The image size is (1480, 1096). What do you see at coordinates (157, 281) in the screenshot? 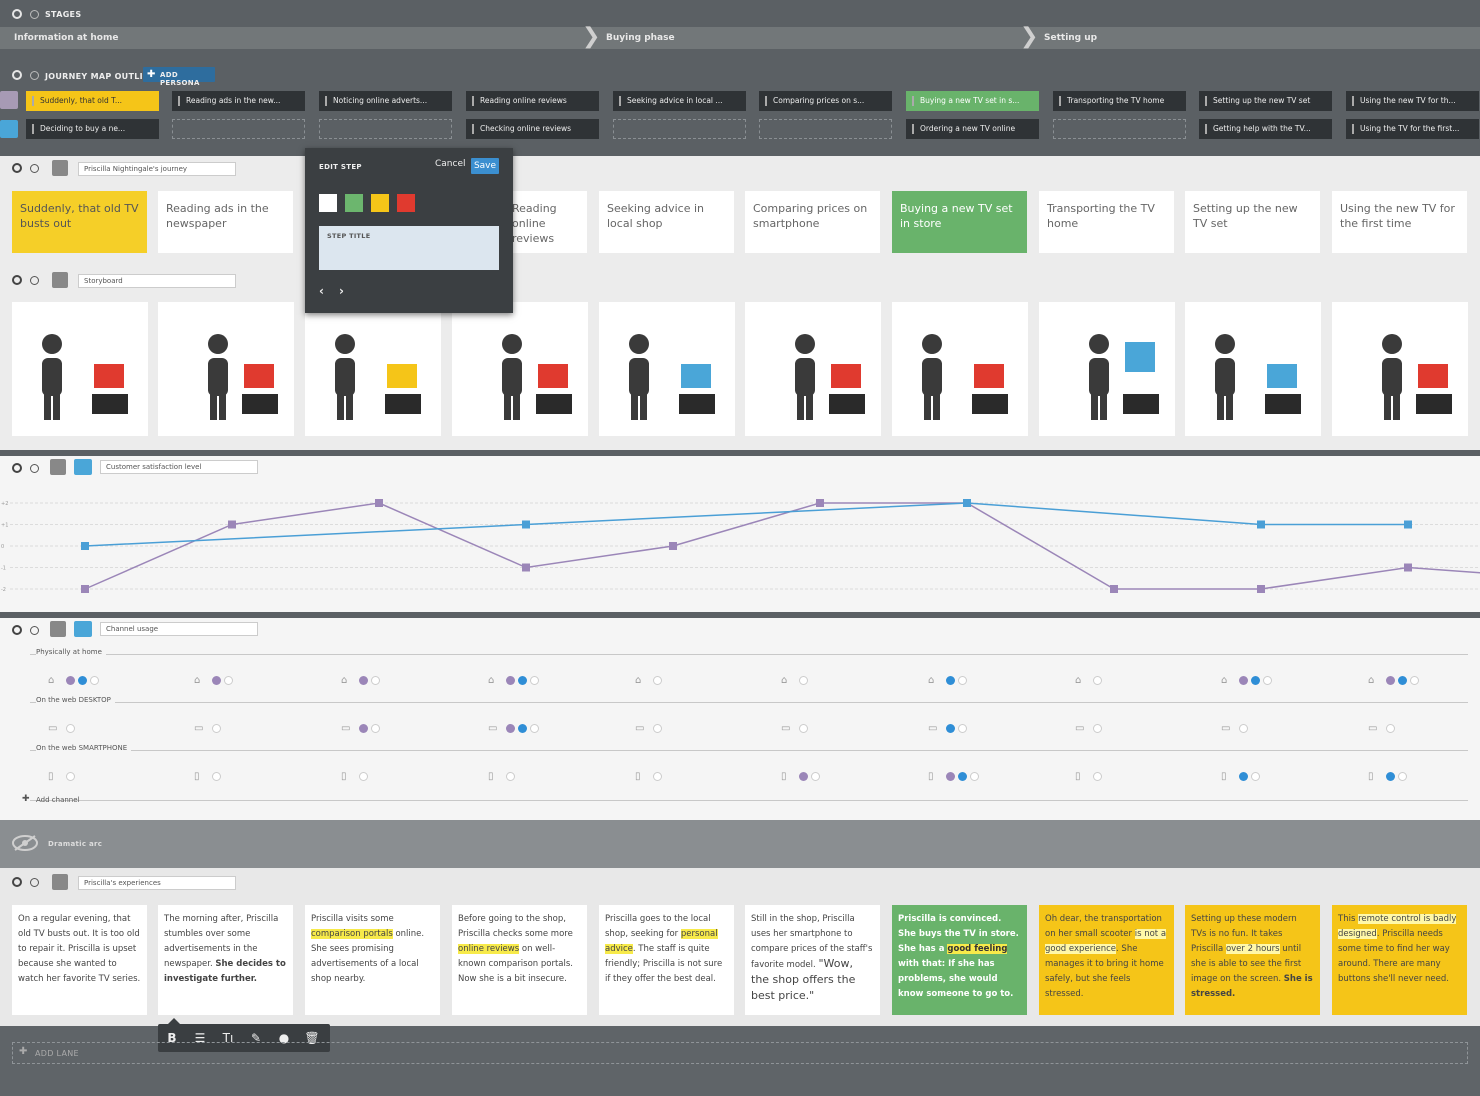
I see `lane-title-field: Storyboard` at bounding box center [157, 281].